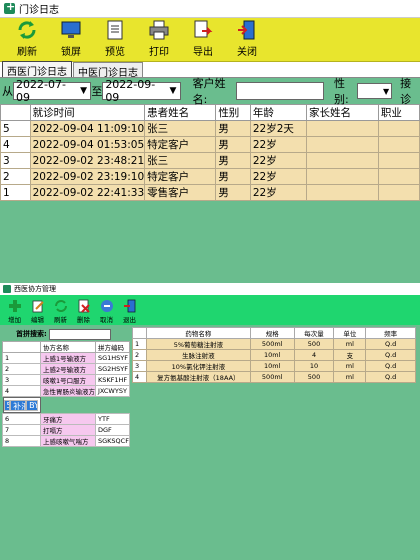 Image resolution: width=420 pixels, height=560 pixels. What do you see at coordinates (198, 366) in the screenshot?
I see `drug-name: 10%氯化钾注射液` at bounding box center [198, 366].